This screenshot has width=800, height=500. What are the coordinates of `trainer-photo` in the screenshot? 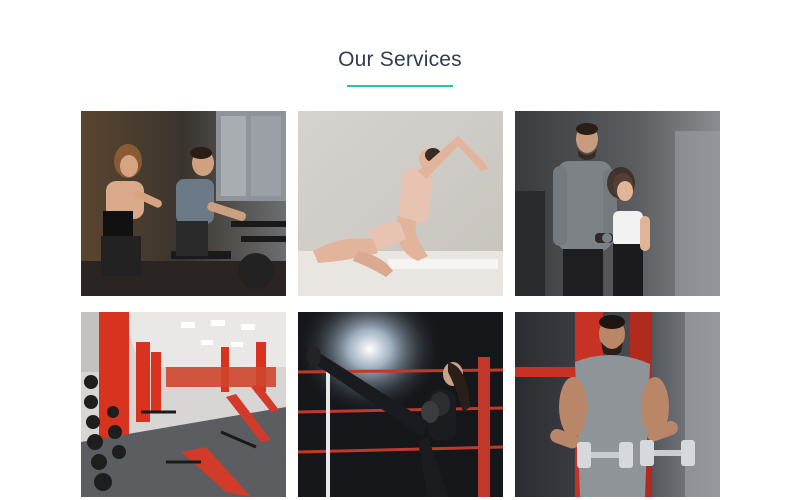 It's located at (617, 203).